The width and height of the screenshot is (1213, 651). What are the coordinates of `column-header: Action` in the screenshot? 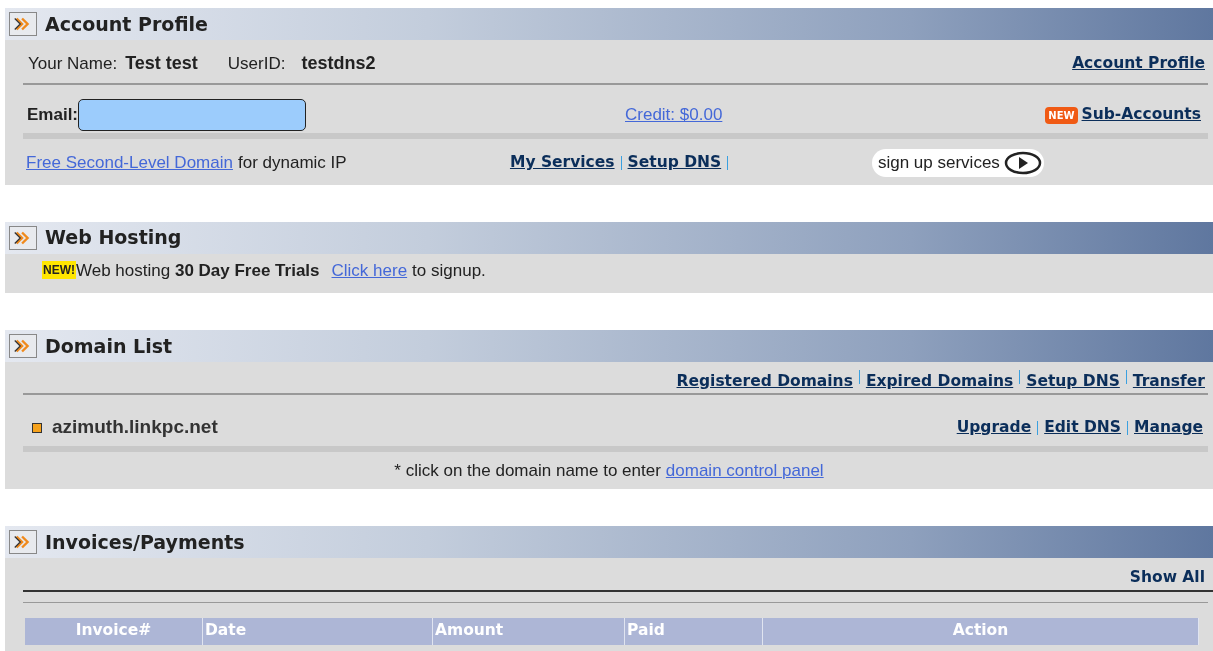 It's located at (981, 631).